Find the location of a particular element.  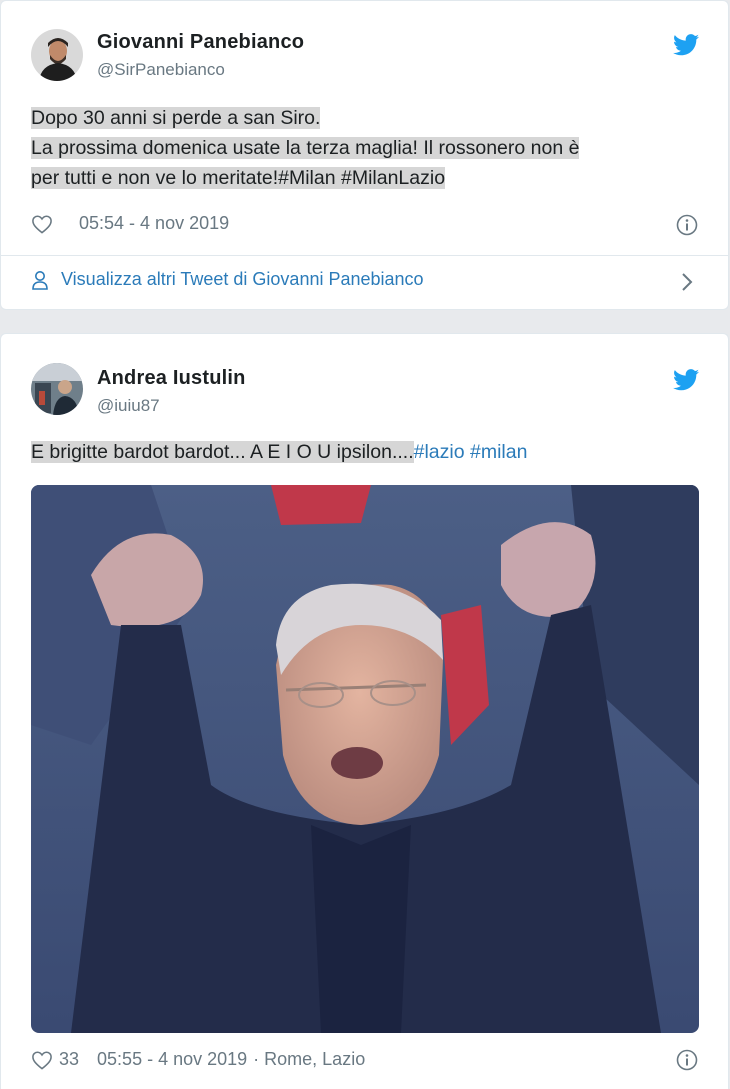

author-name: Andrea Iustulin is located at coordinates (171, 378).